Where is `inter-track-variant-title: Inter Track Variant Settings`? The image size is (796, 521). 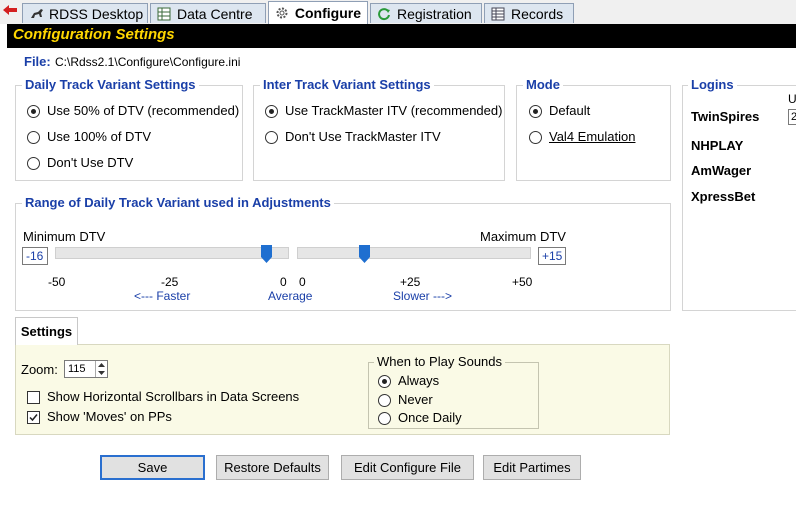
inter-track-variant-title: Inter Track Variant Settings is located at coordinates (347, 85).